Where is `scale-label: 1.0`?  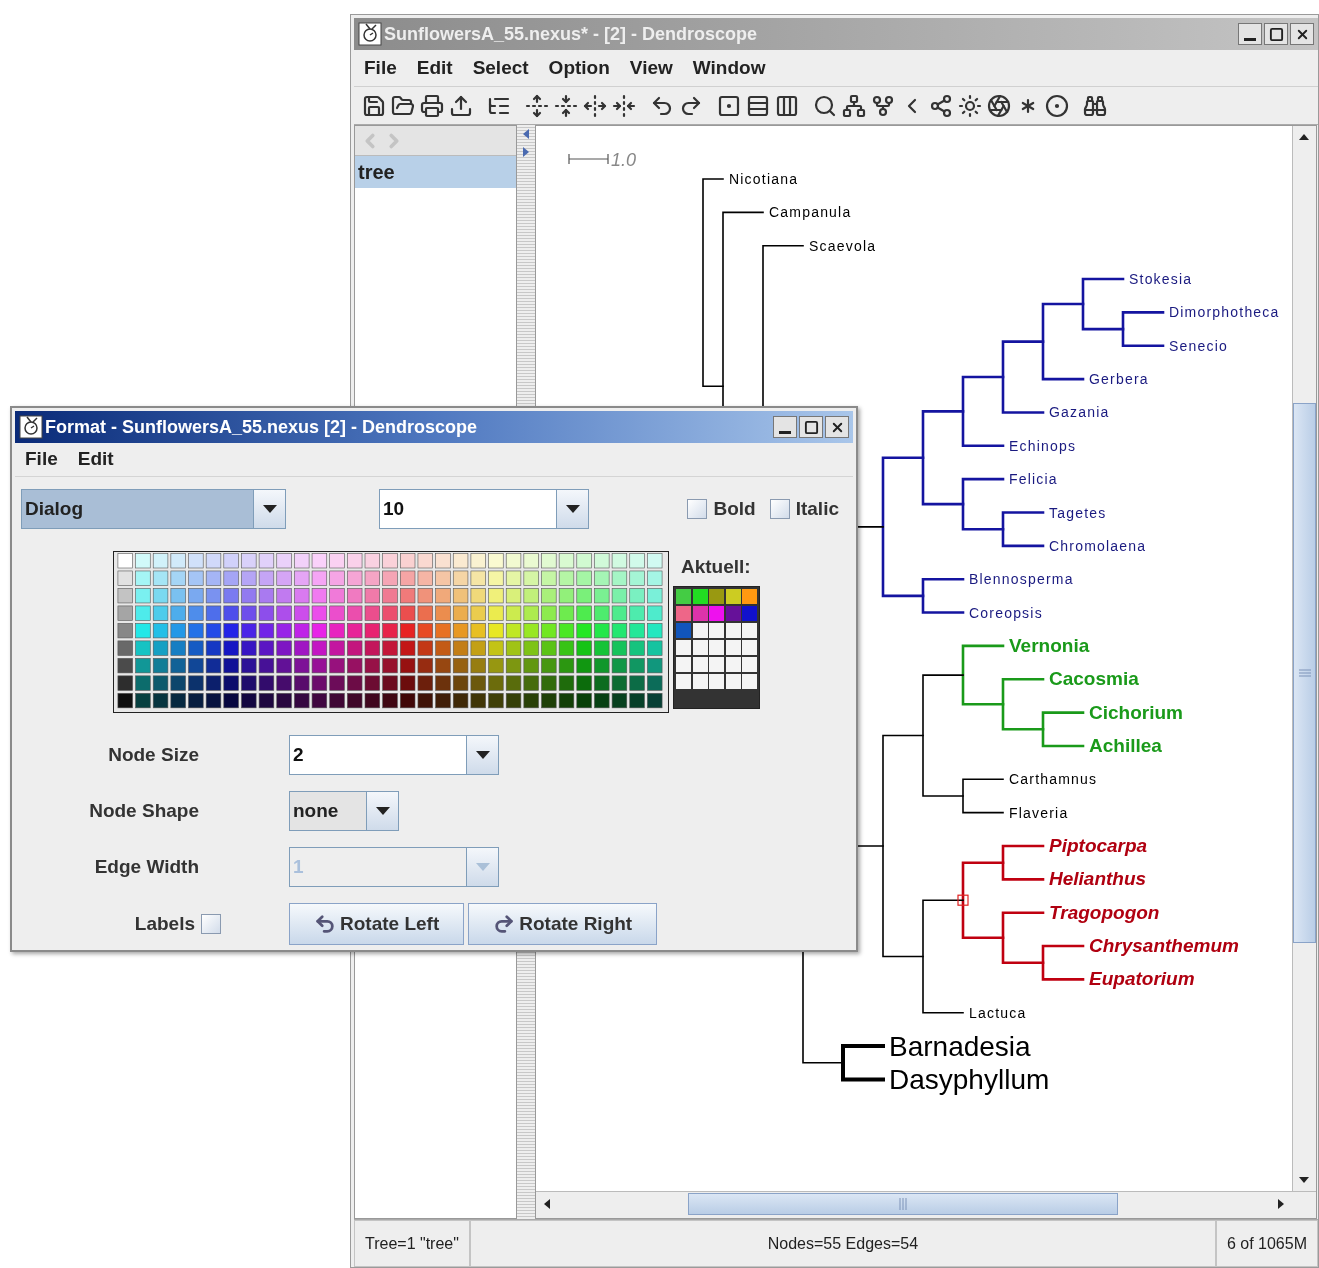
scale-label: 1.0 is located at coordinates (624, 160).